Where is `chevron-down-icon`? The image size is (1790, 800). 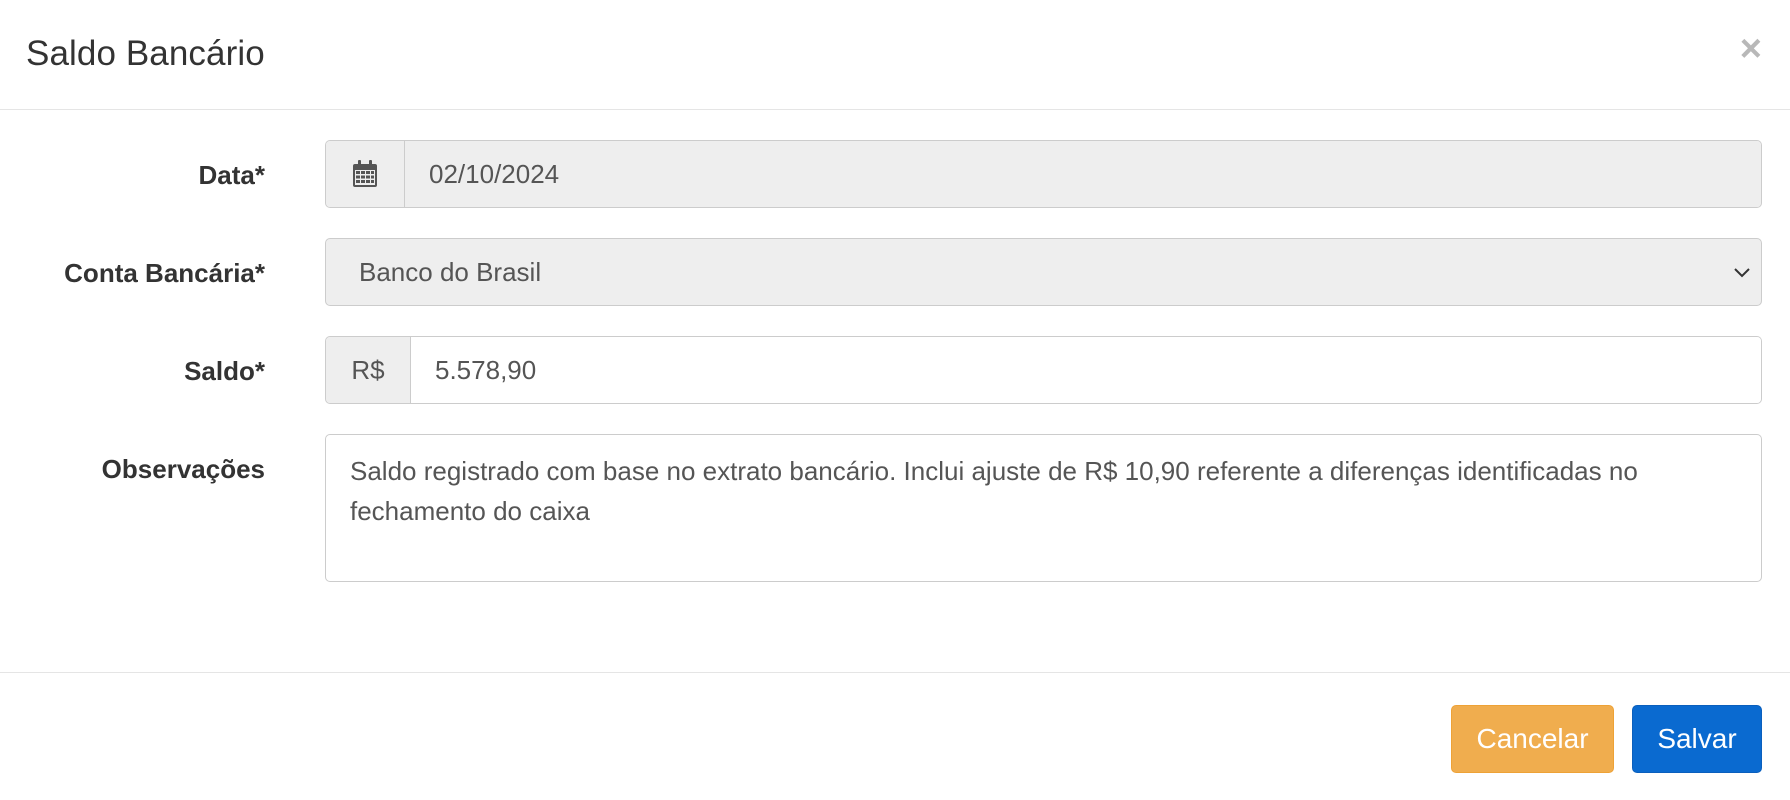 chevron-down-icon is located at coordinates (1742, 273).